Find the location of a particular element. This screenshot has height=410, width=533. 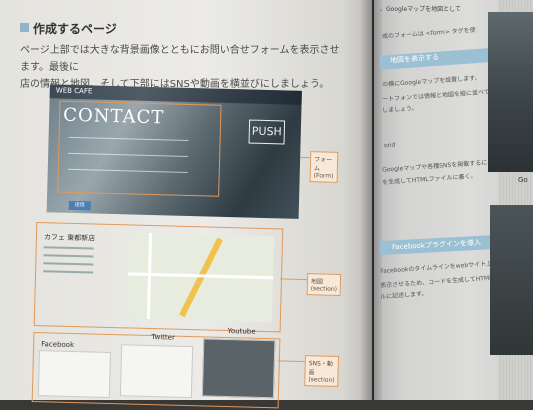

go-label: Go is located at coordinates (523, 180).